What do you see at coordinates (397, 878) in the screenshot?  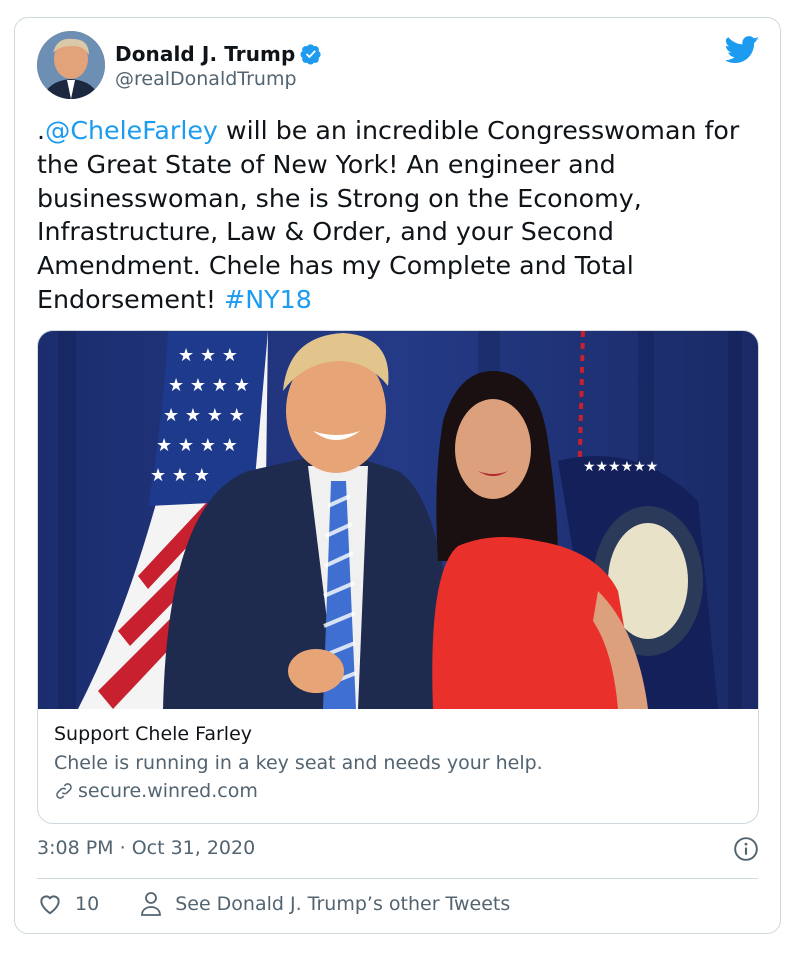 I see `divider` at bounding box center [397, 878].